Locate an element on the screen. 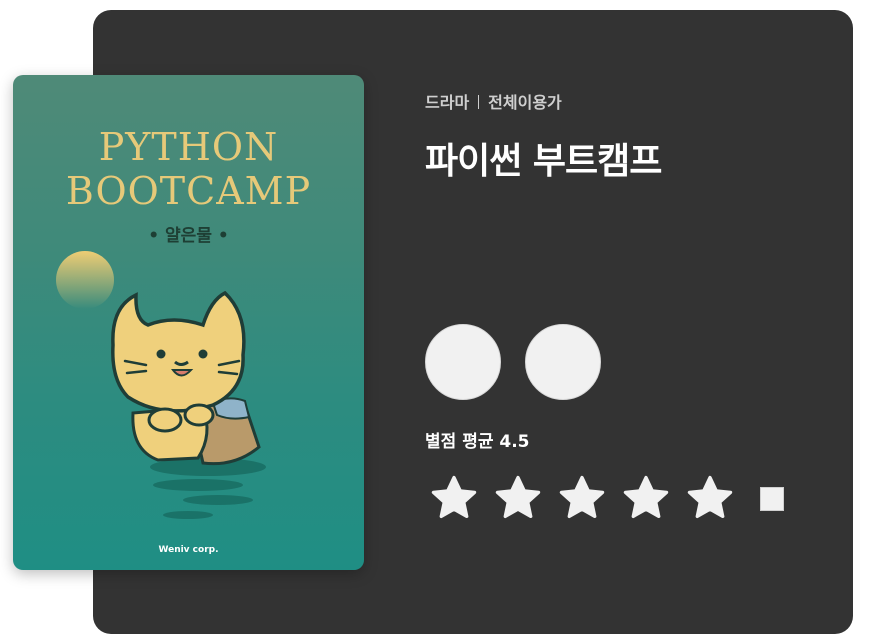  movie-title: 파이썬 부트캠프 is located at coordinates (543, 161).